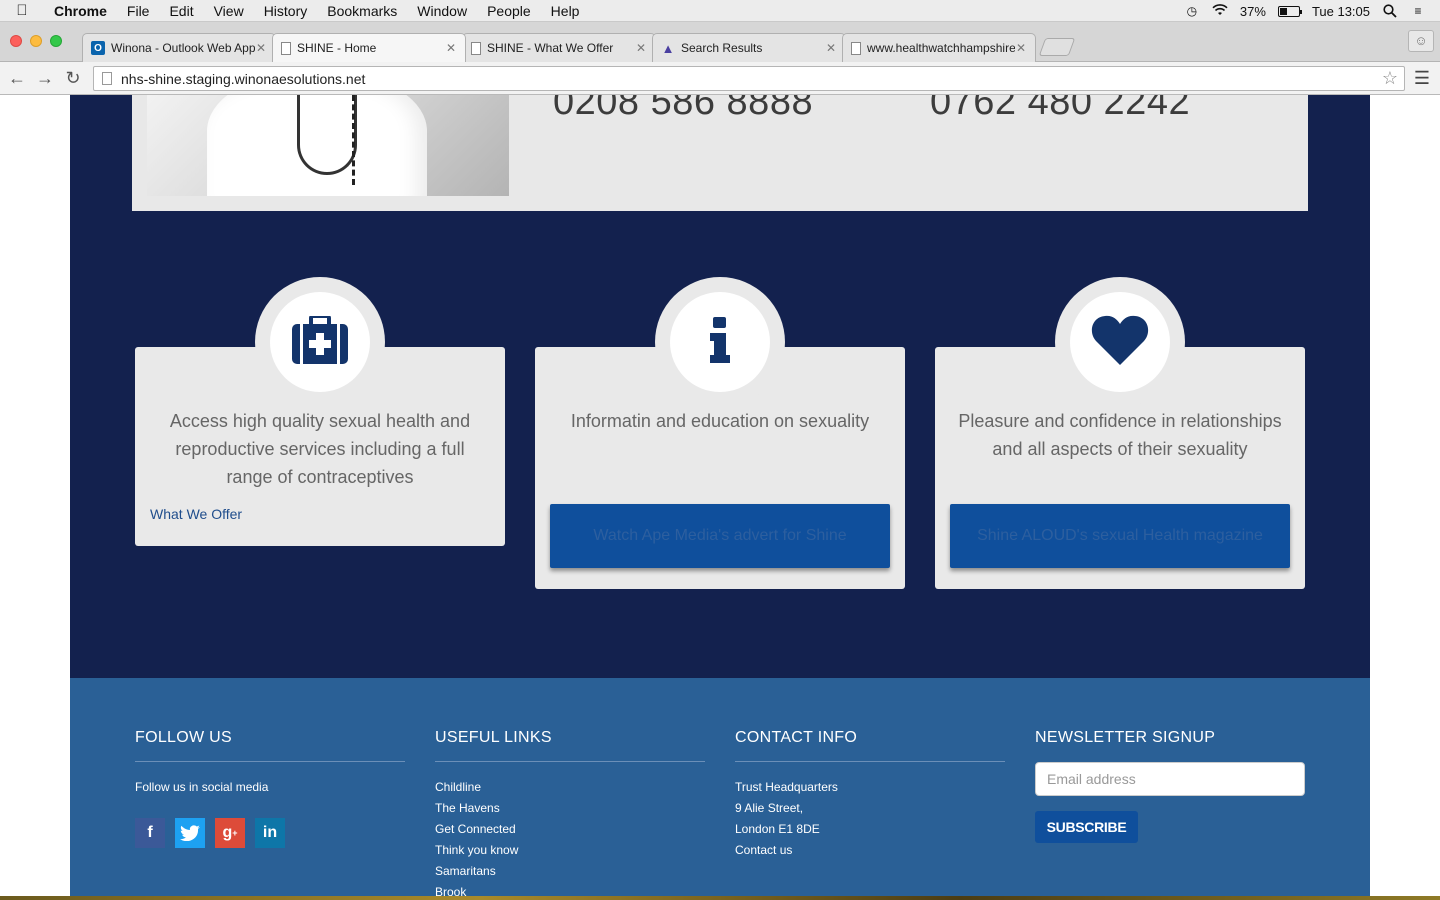 The height and width of the screenshot is (900, 1440). I want to click on info-icon, so click(720, 342).